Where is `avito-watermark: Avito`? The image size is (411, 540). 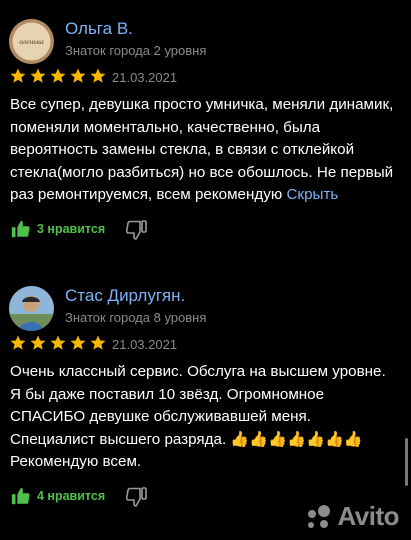 avito-watermark: Avito is located at coordinates (351, 516).